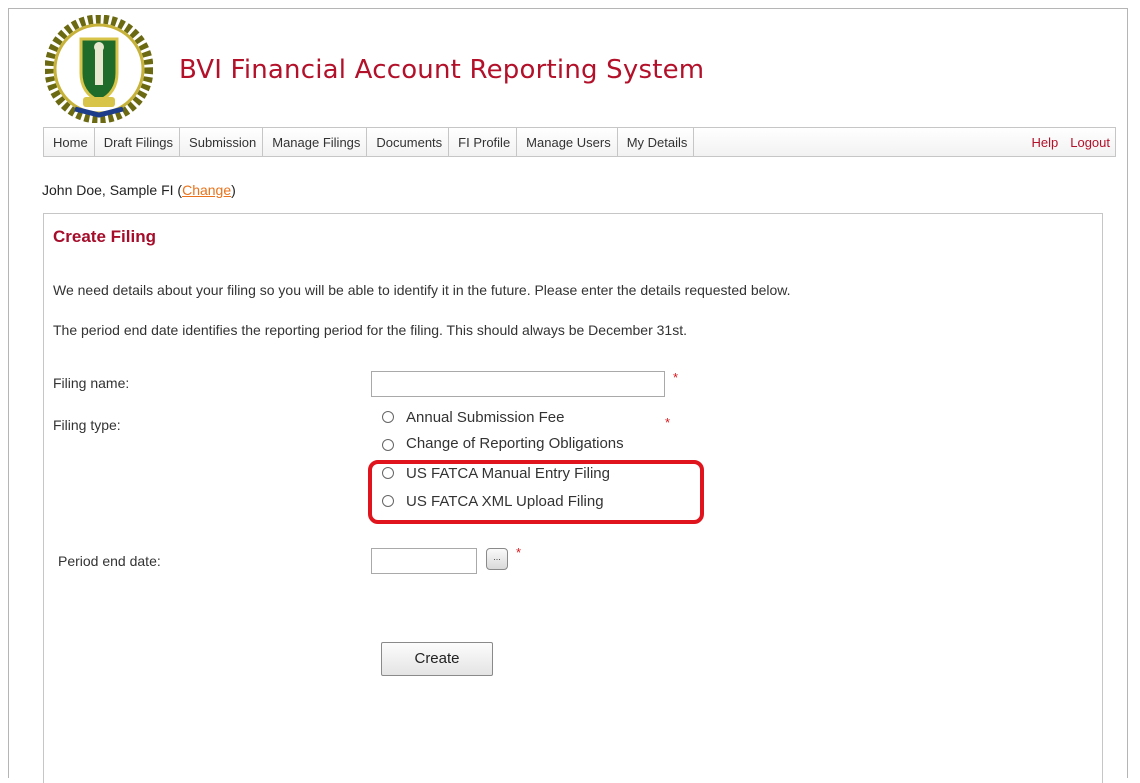 The height and width of the screenshot is (783, 1140). What do you see at coordinates (668, 422) in the screenshot?
I see `filing-type-required-marker: *` at bounding box center [668, 422].